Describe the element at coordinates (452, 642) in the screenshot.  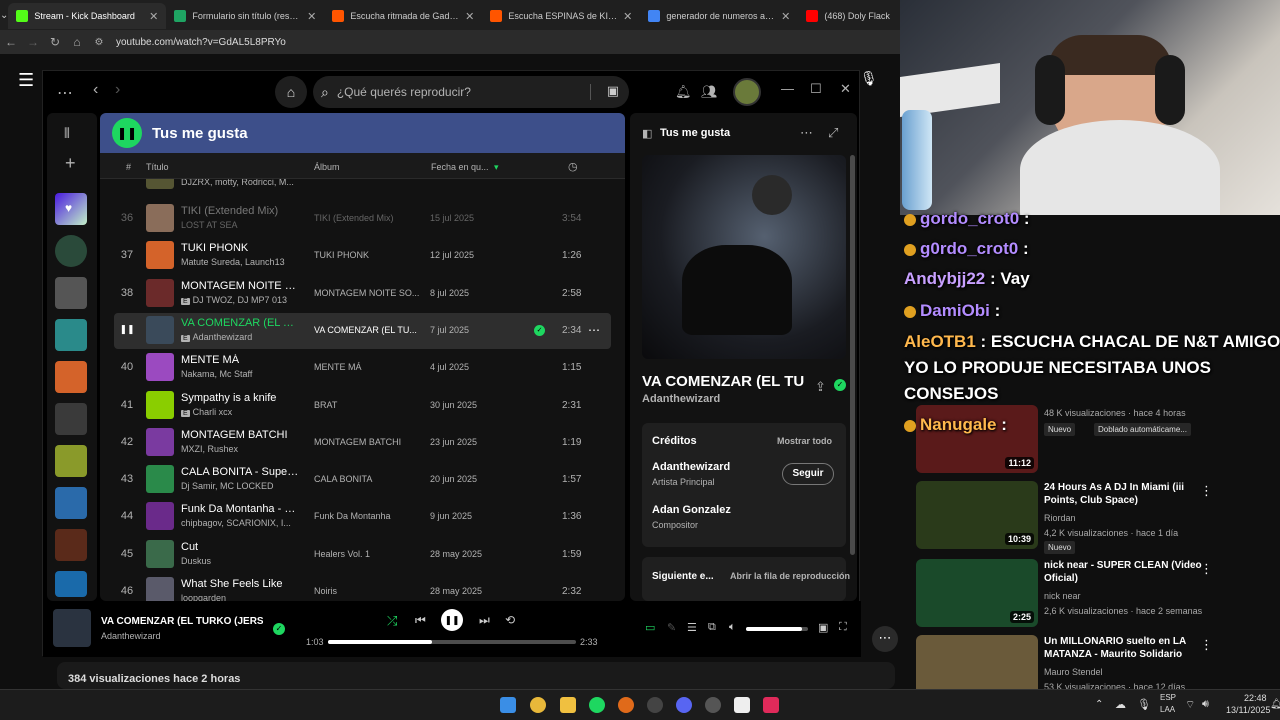
I see `progress-bar` at that location.